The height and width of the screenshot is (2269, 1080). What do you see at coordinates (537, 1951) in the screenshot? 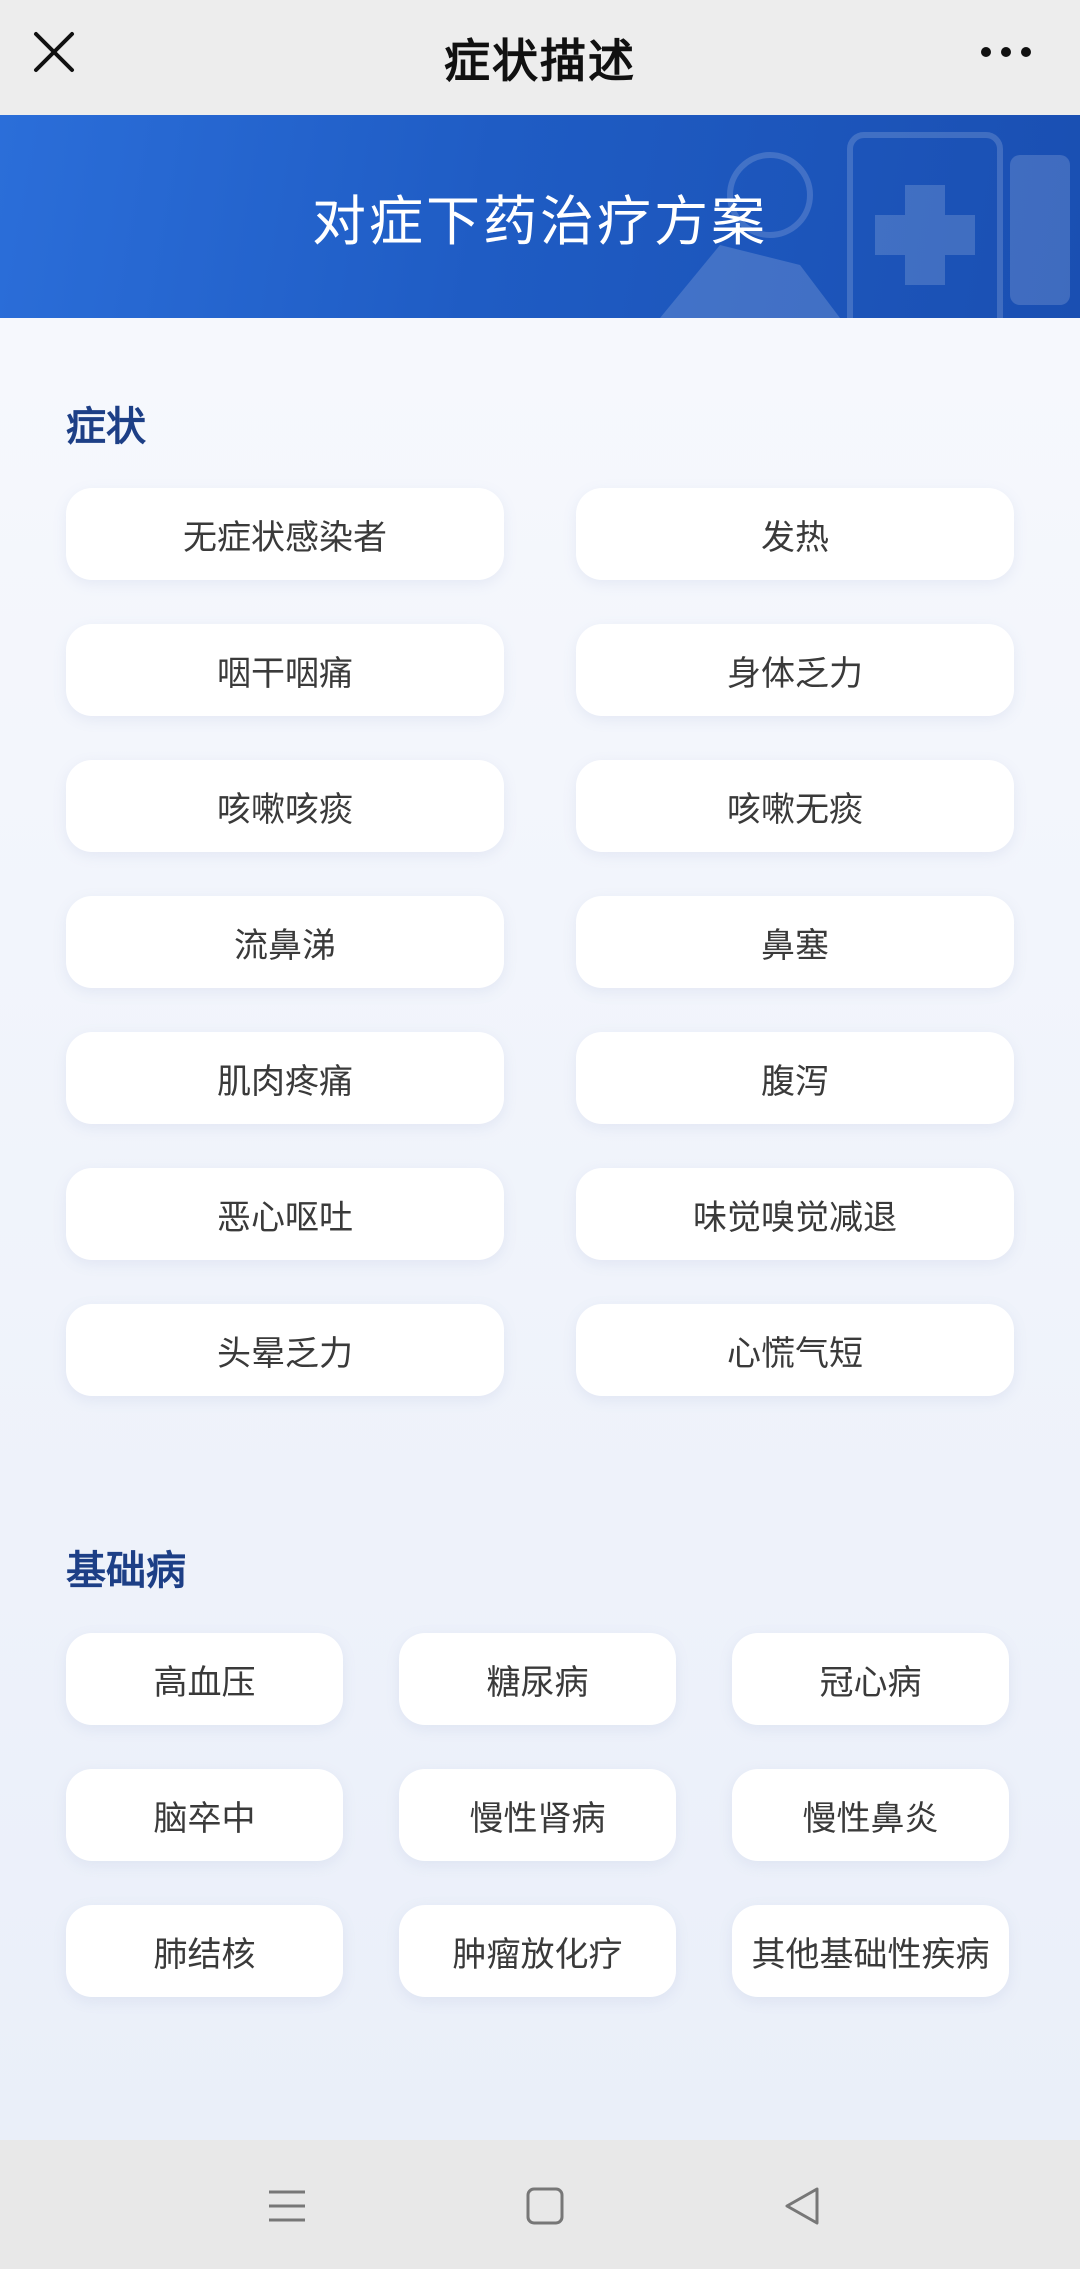
I see `disease-chip: 肿瘤放化疗` at bounding box center [537, 1951].